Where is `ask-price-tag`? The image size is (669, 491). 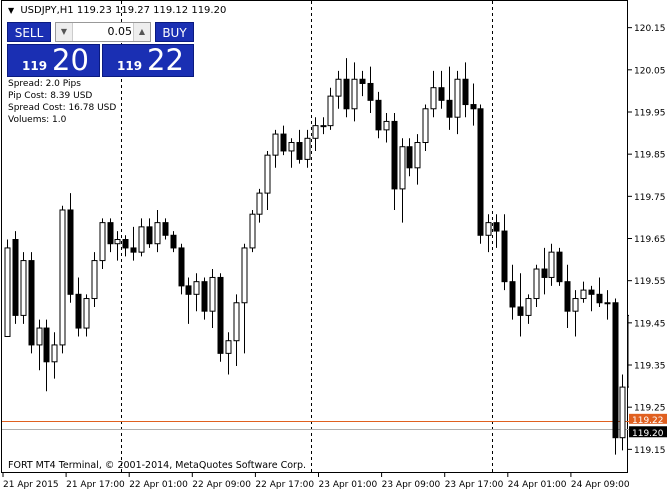
ask-price-tag is located at coordinates (648, 418).